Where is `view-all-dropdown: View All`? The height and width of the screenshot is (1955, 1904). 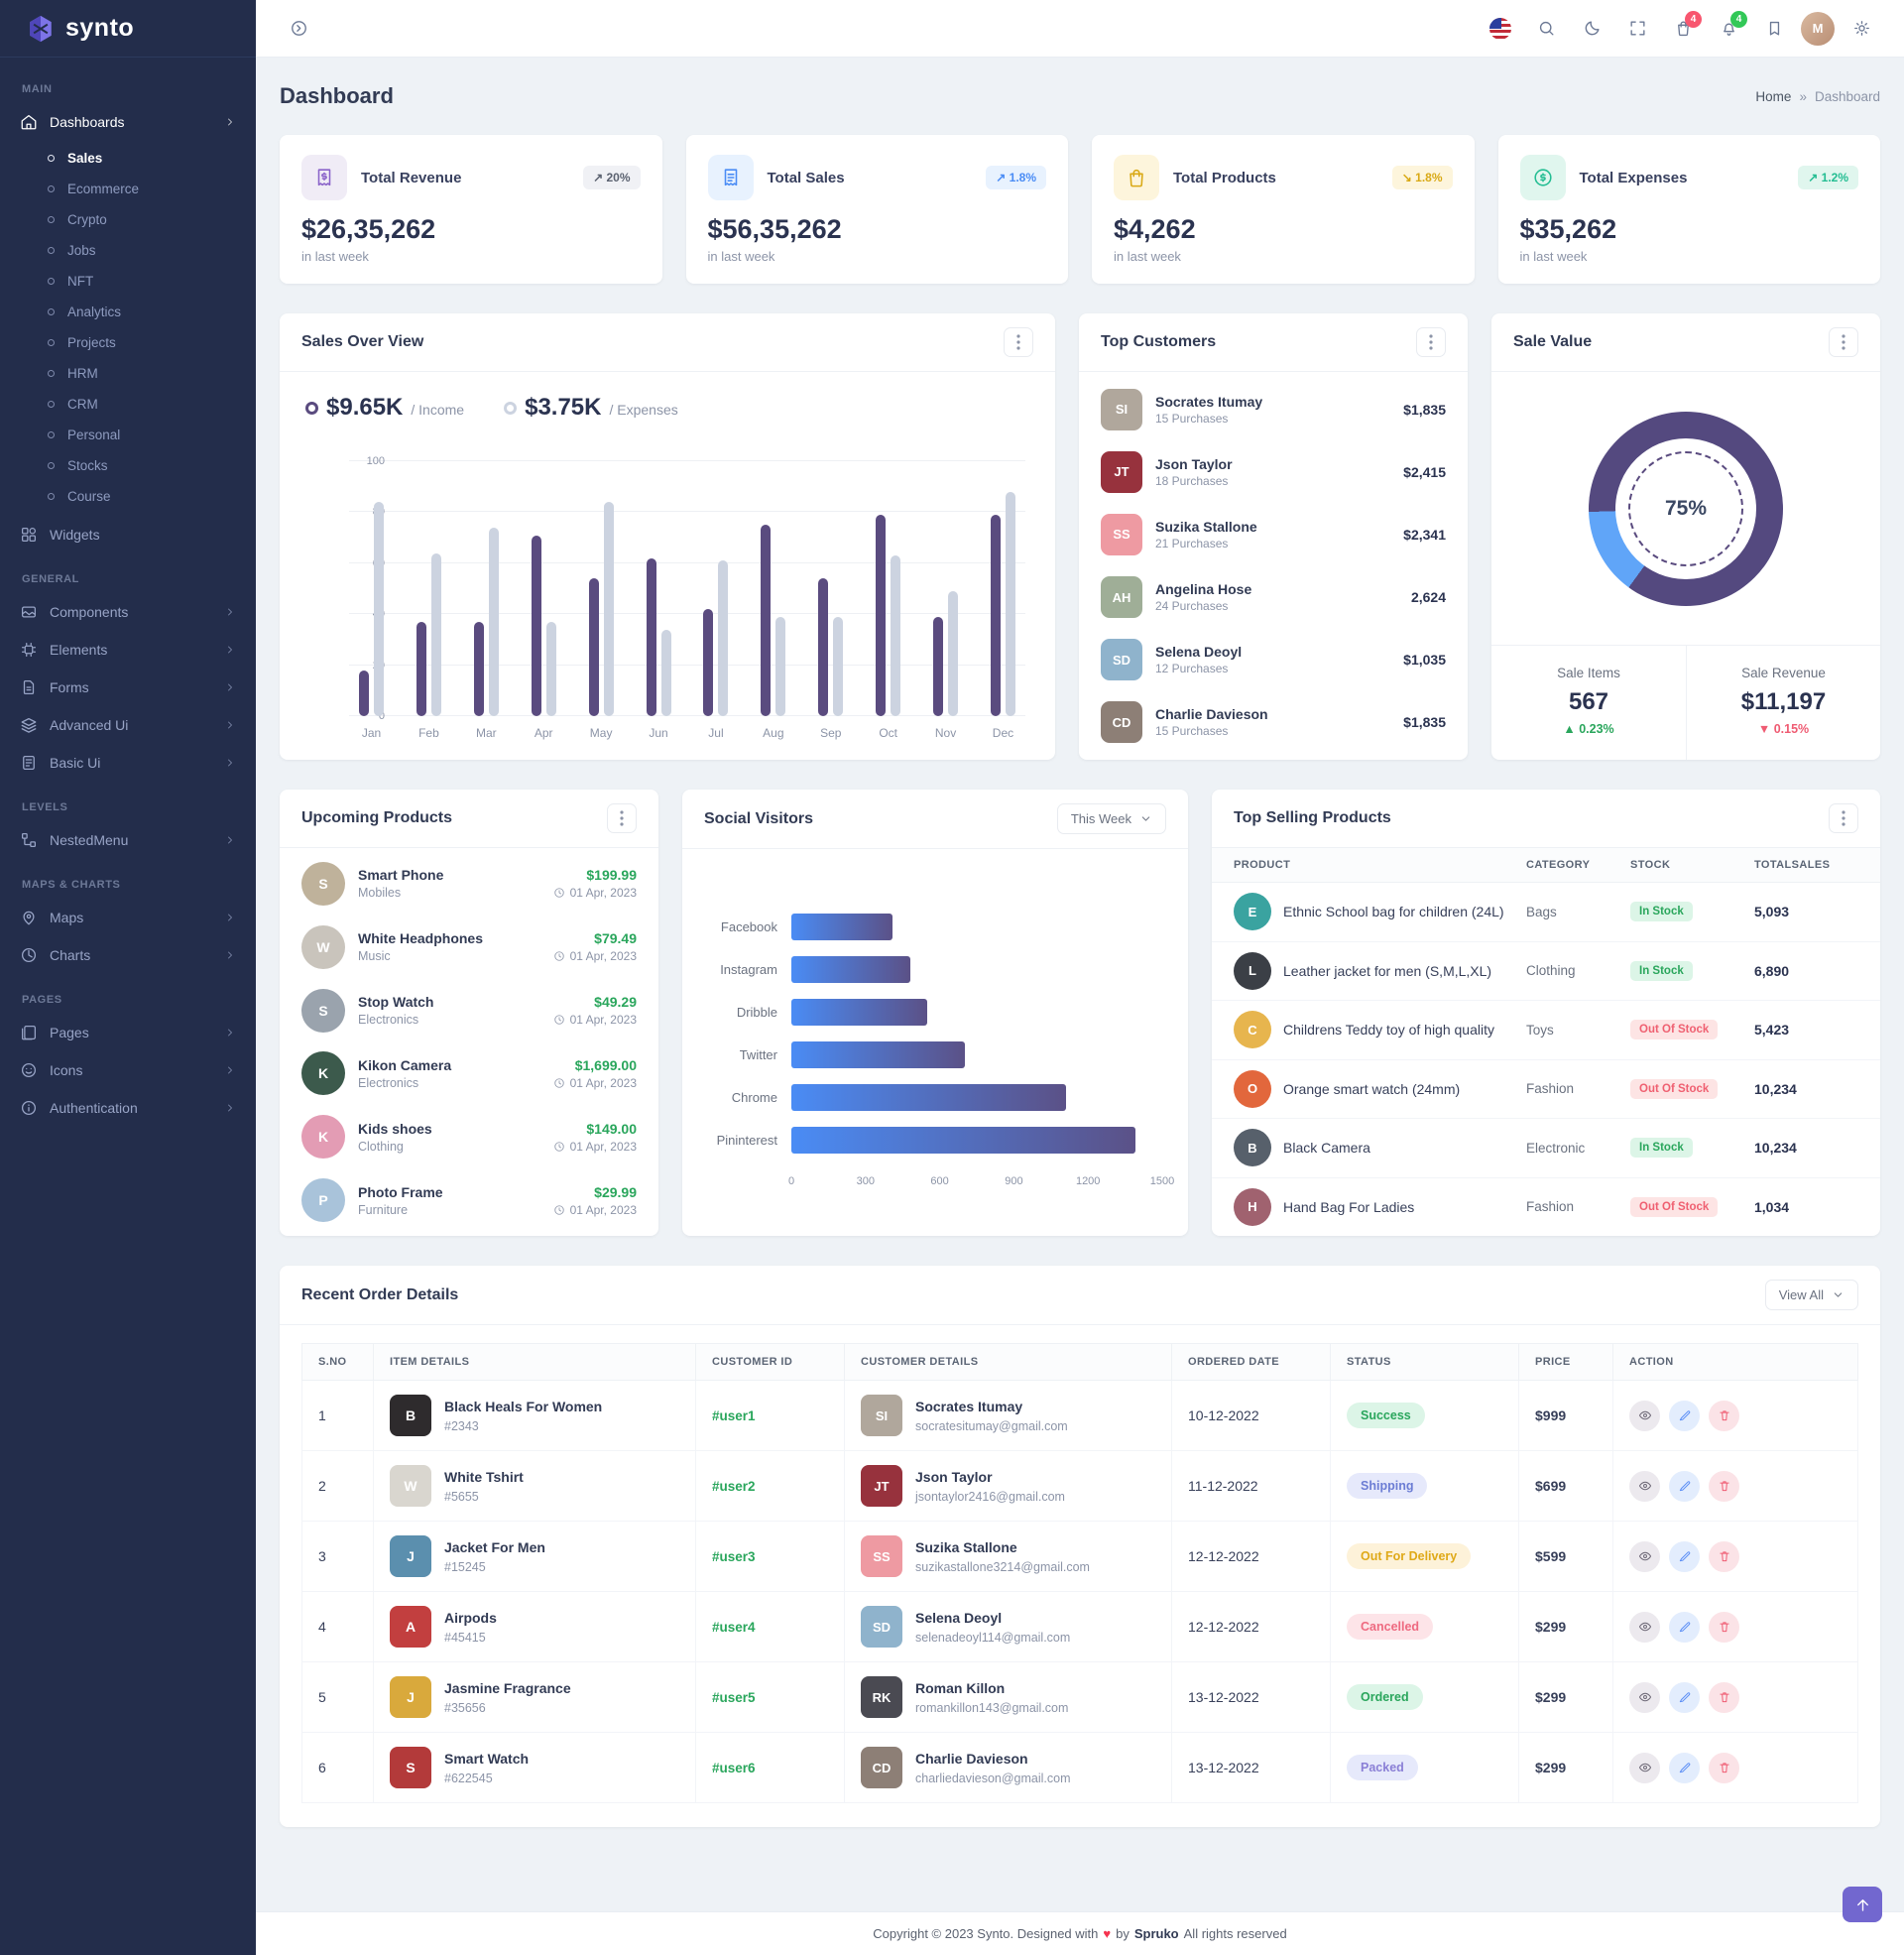 view-all-dropdown: View All is located at coordinates (1811, 1295).